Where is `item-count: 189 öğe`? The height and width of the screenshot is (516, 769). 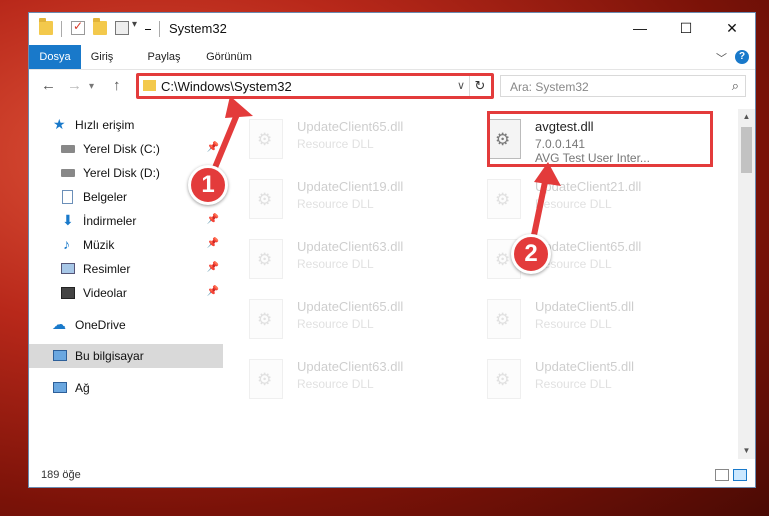 item-count: 189 öğe is located at coordinates (61, 475).